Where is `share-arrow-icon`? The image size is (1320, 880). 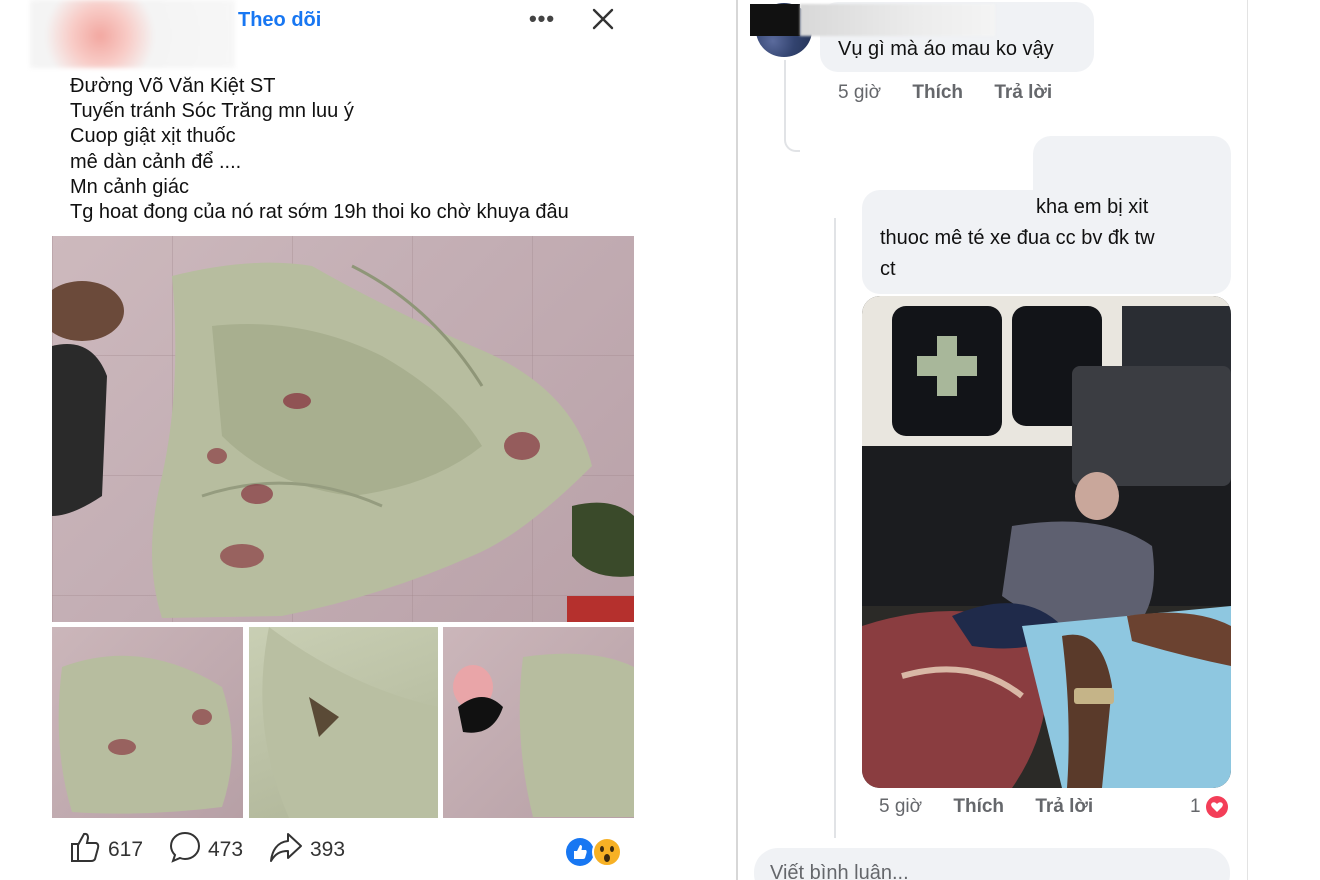
share-arrow-icon is located at coordinates (289, 850).